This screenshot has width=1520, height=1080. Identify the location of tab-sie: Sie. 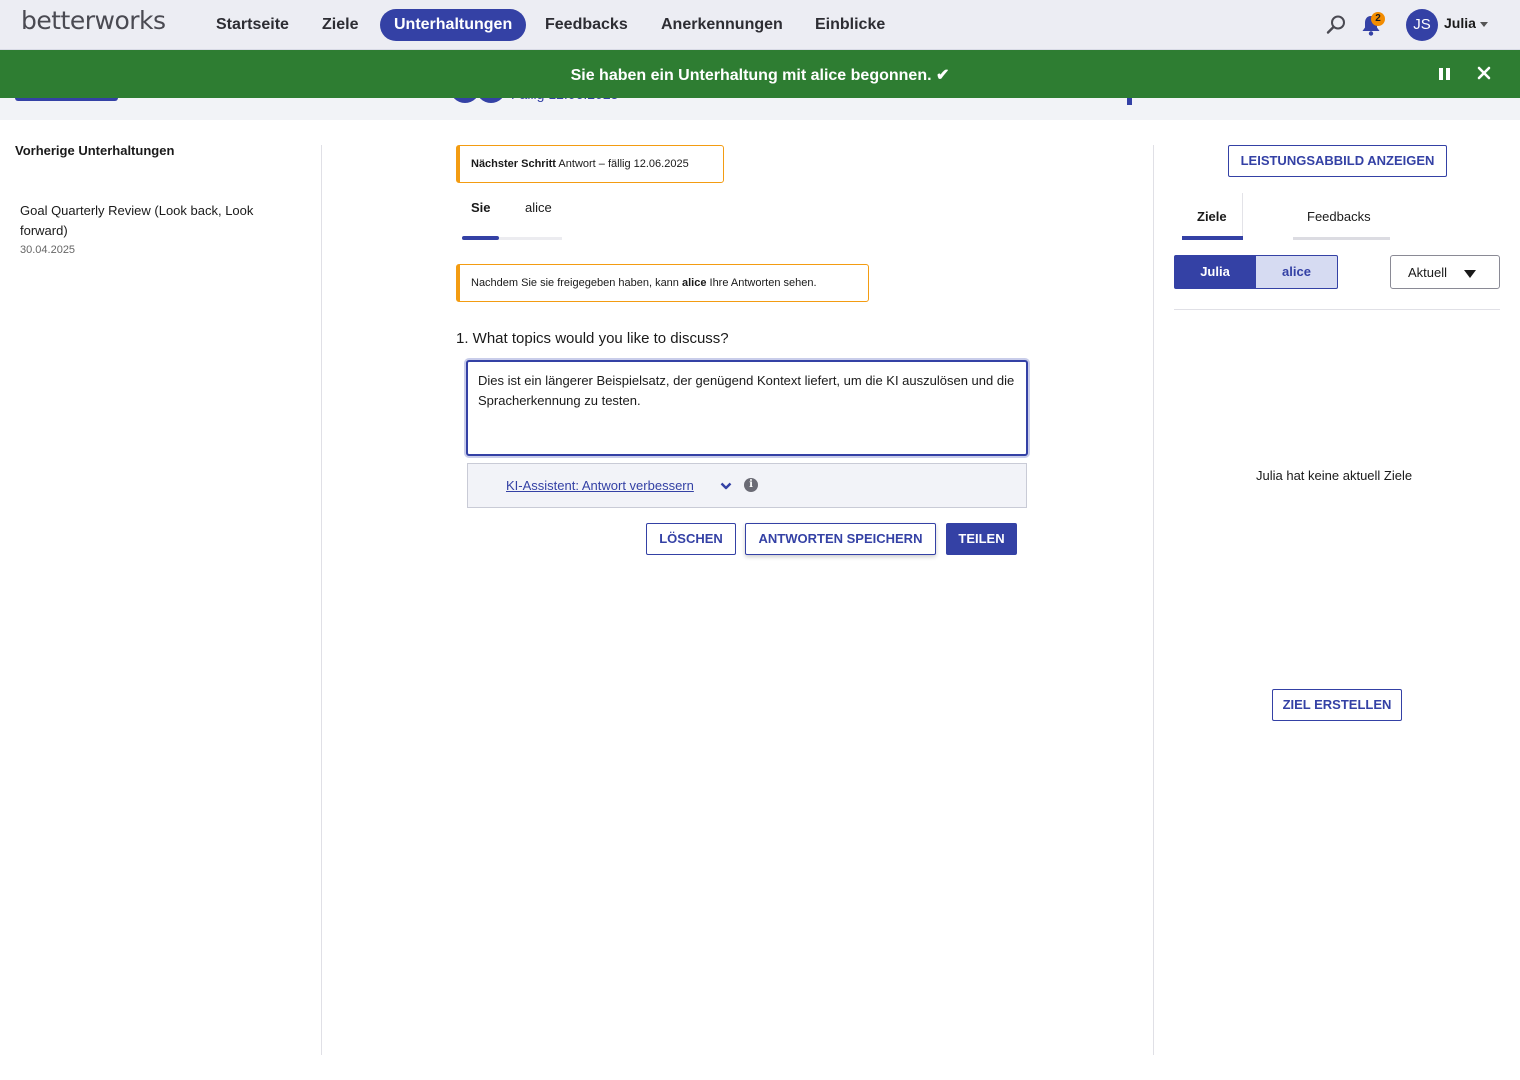
(481, 207).